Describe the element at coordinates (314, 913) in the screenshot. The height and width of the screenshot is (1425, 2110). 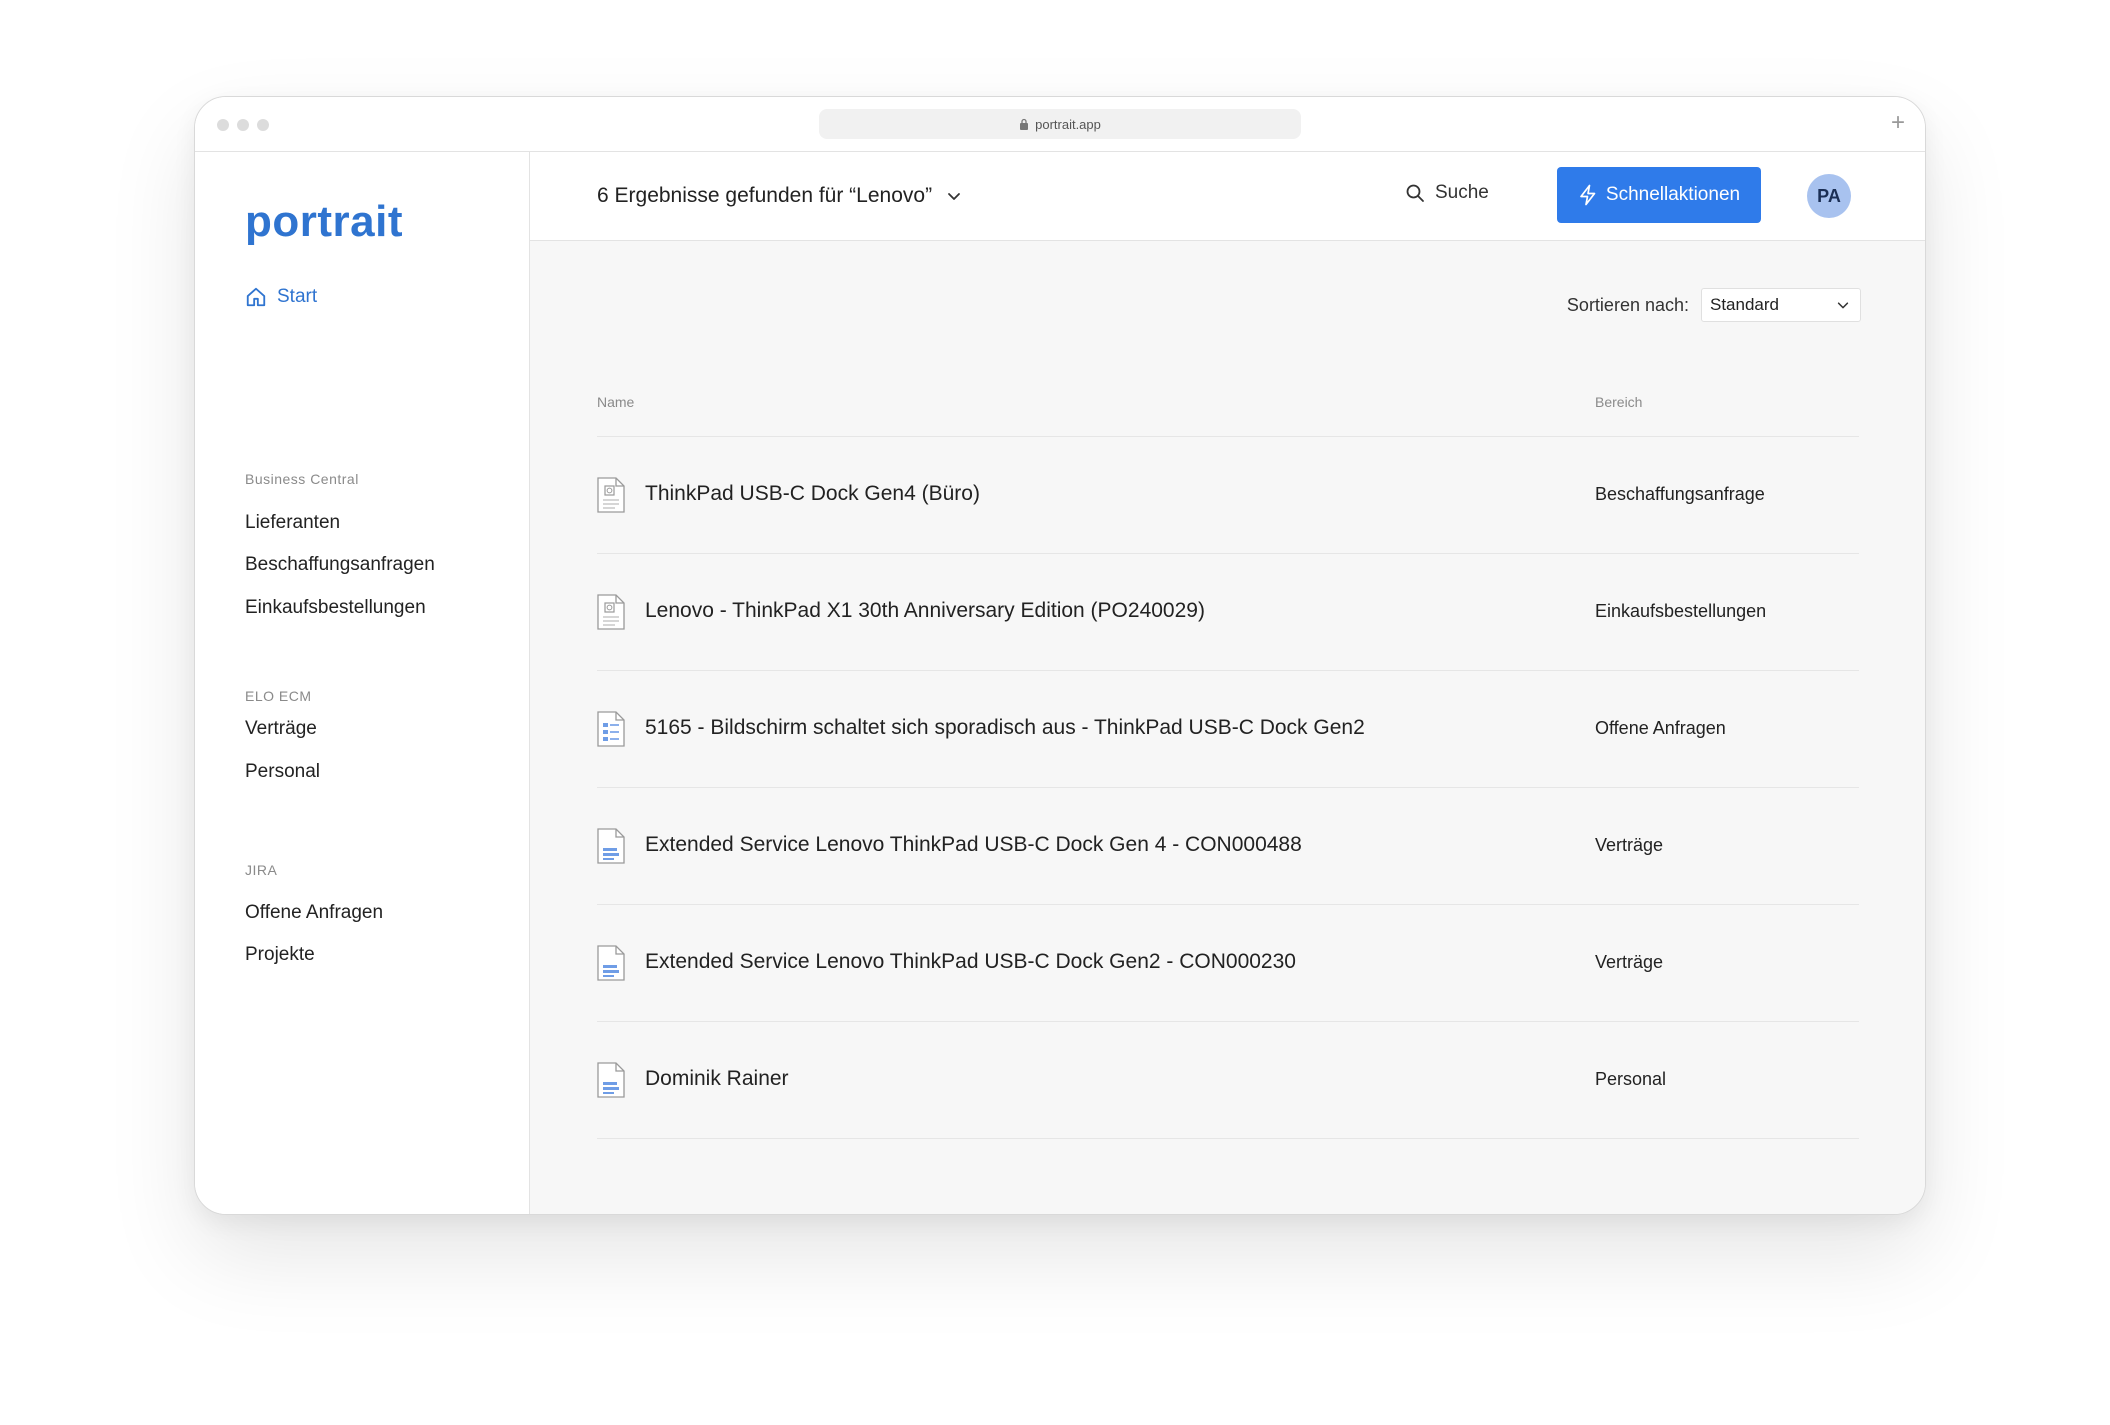
I see `sidebar-item-offene-anfragen: Offene Anfragen` at that location.